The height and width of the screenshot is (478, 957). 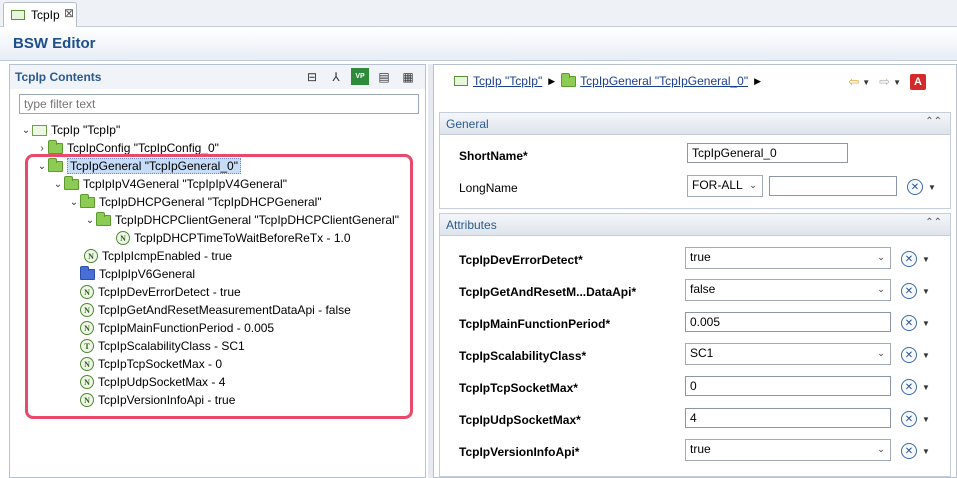 I want to click on back-arrow-icon: ⇦, so click(x=853, y=82).